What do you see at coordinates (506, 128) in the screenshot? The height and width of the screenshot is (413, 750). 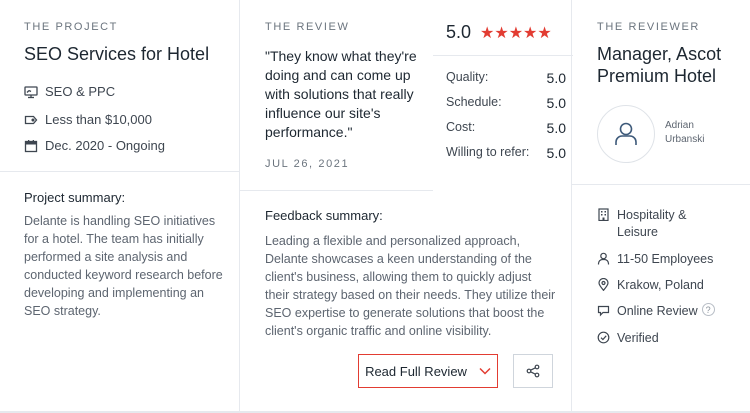 I see `rating-row-cost: Cost: 5.0` at bounding box center [506, 128].